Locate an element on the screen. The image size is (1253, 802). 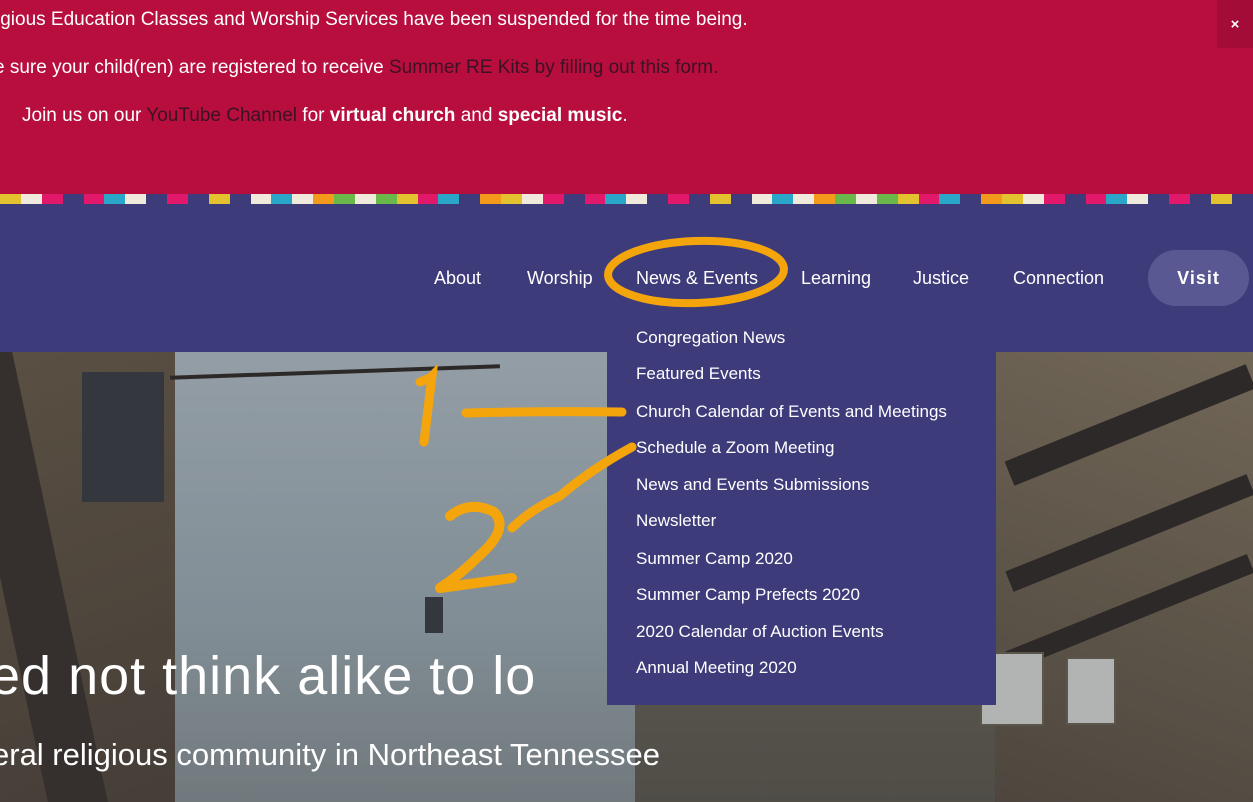
banner-text-3-for: for is located at coordinates (313, 115).